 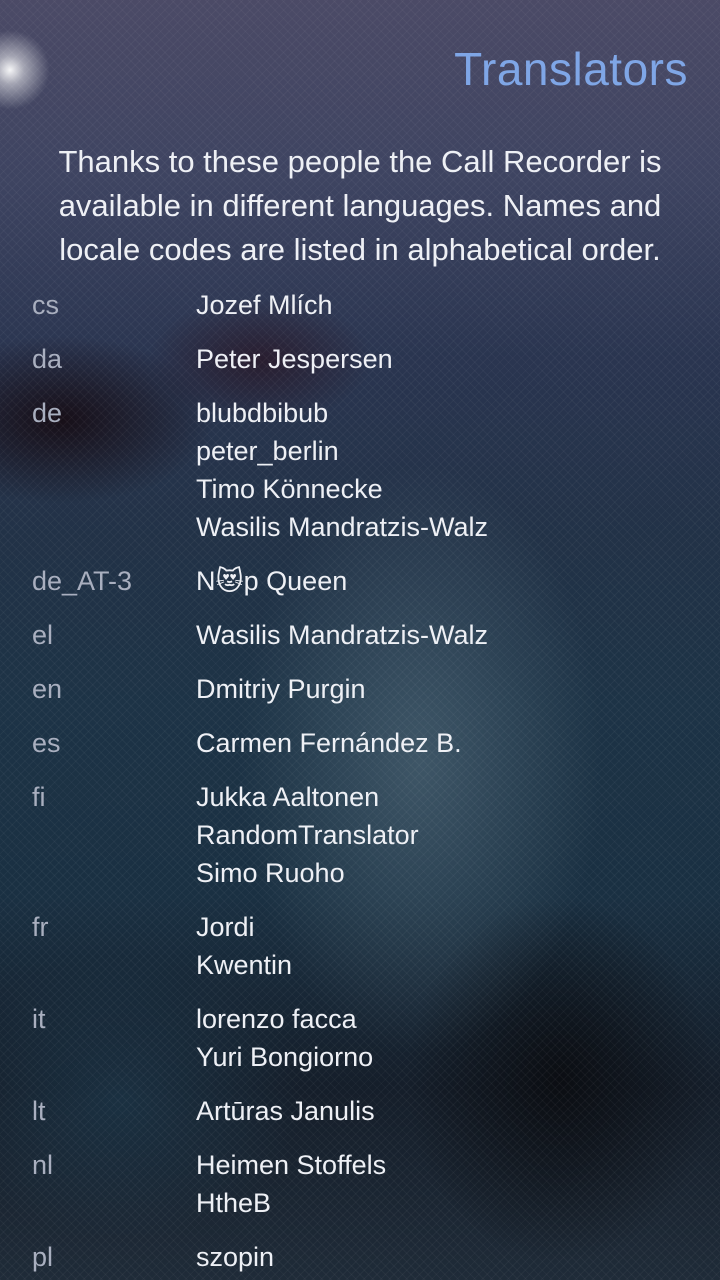 I want to click on translator-name: Yuri Bongiorno, so click(x=285, y=1057).